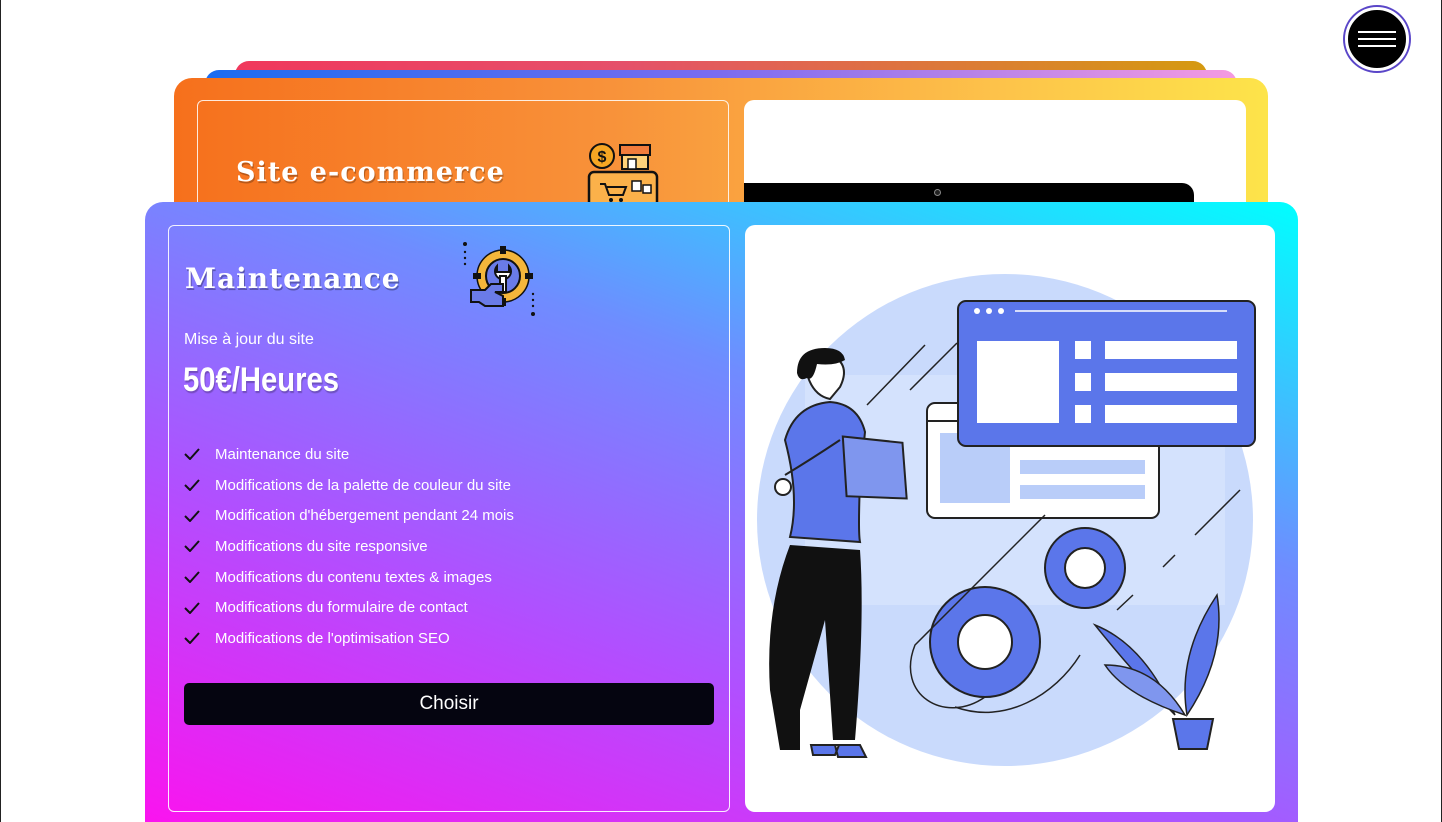  I want to click on feature-item: Modifications du formulaire de contact, so click(349, 607).